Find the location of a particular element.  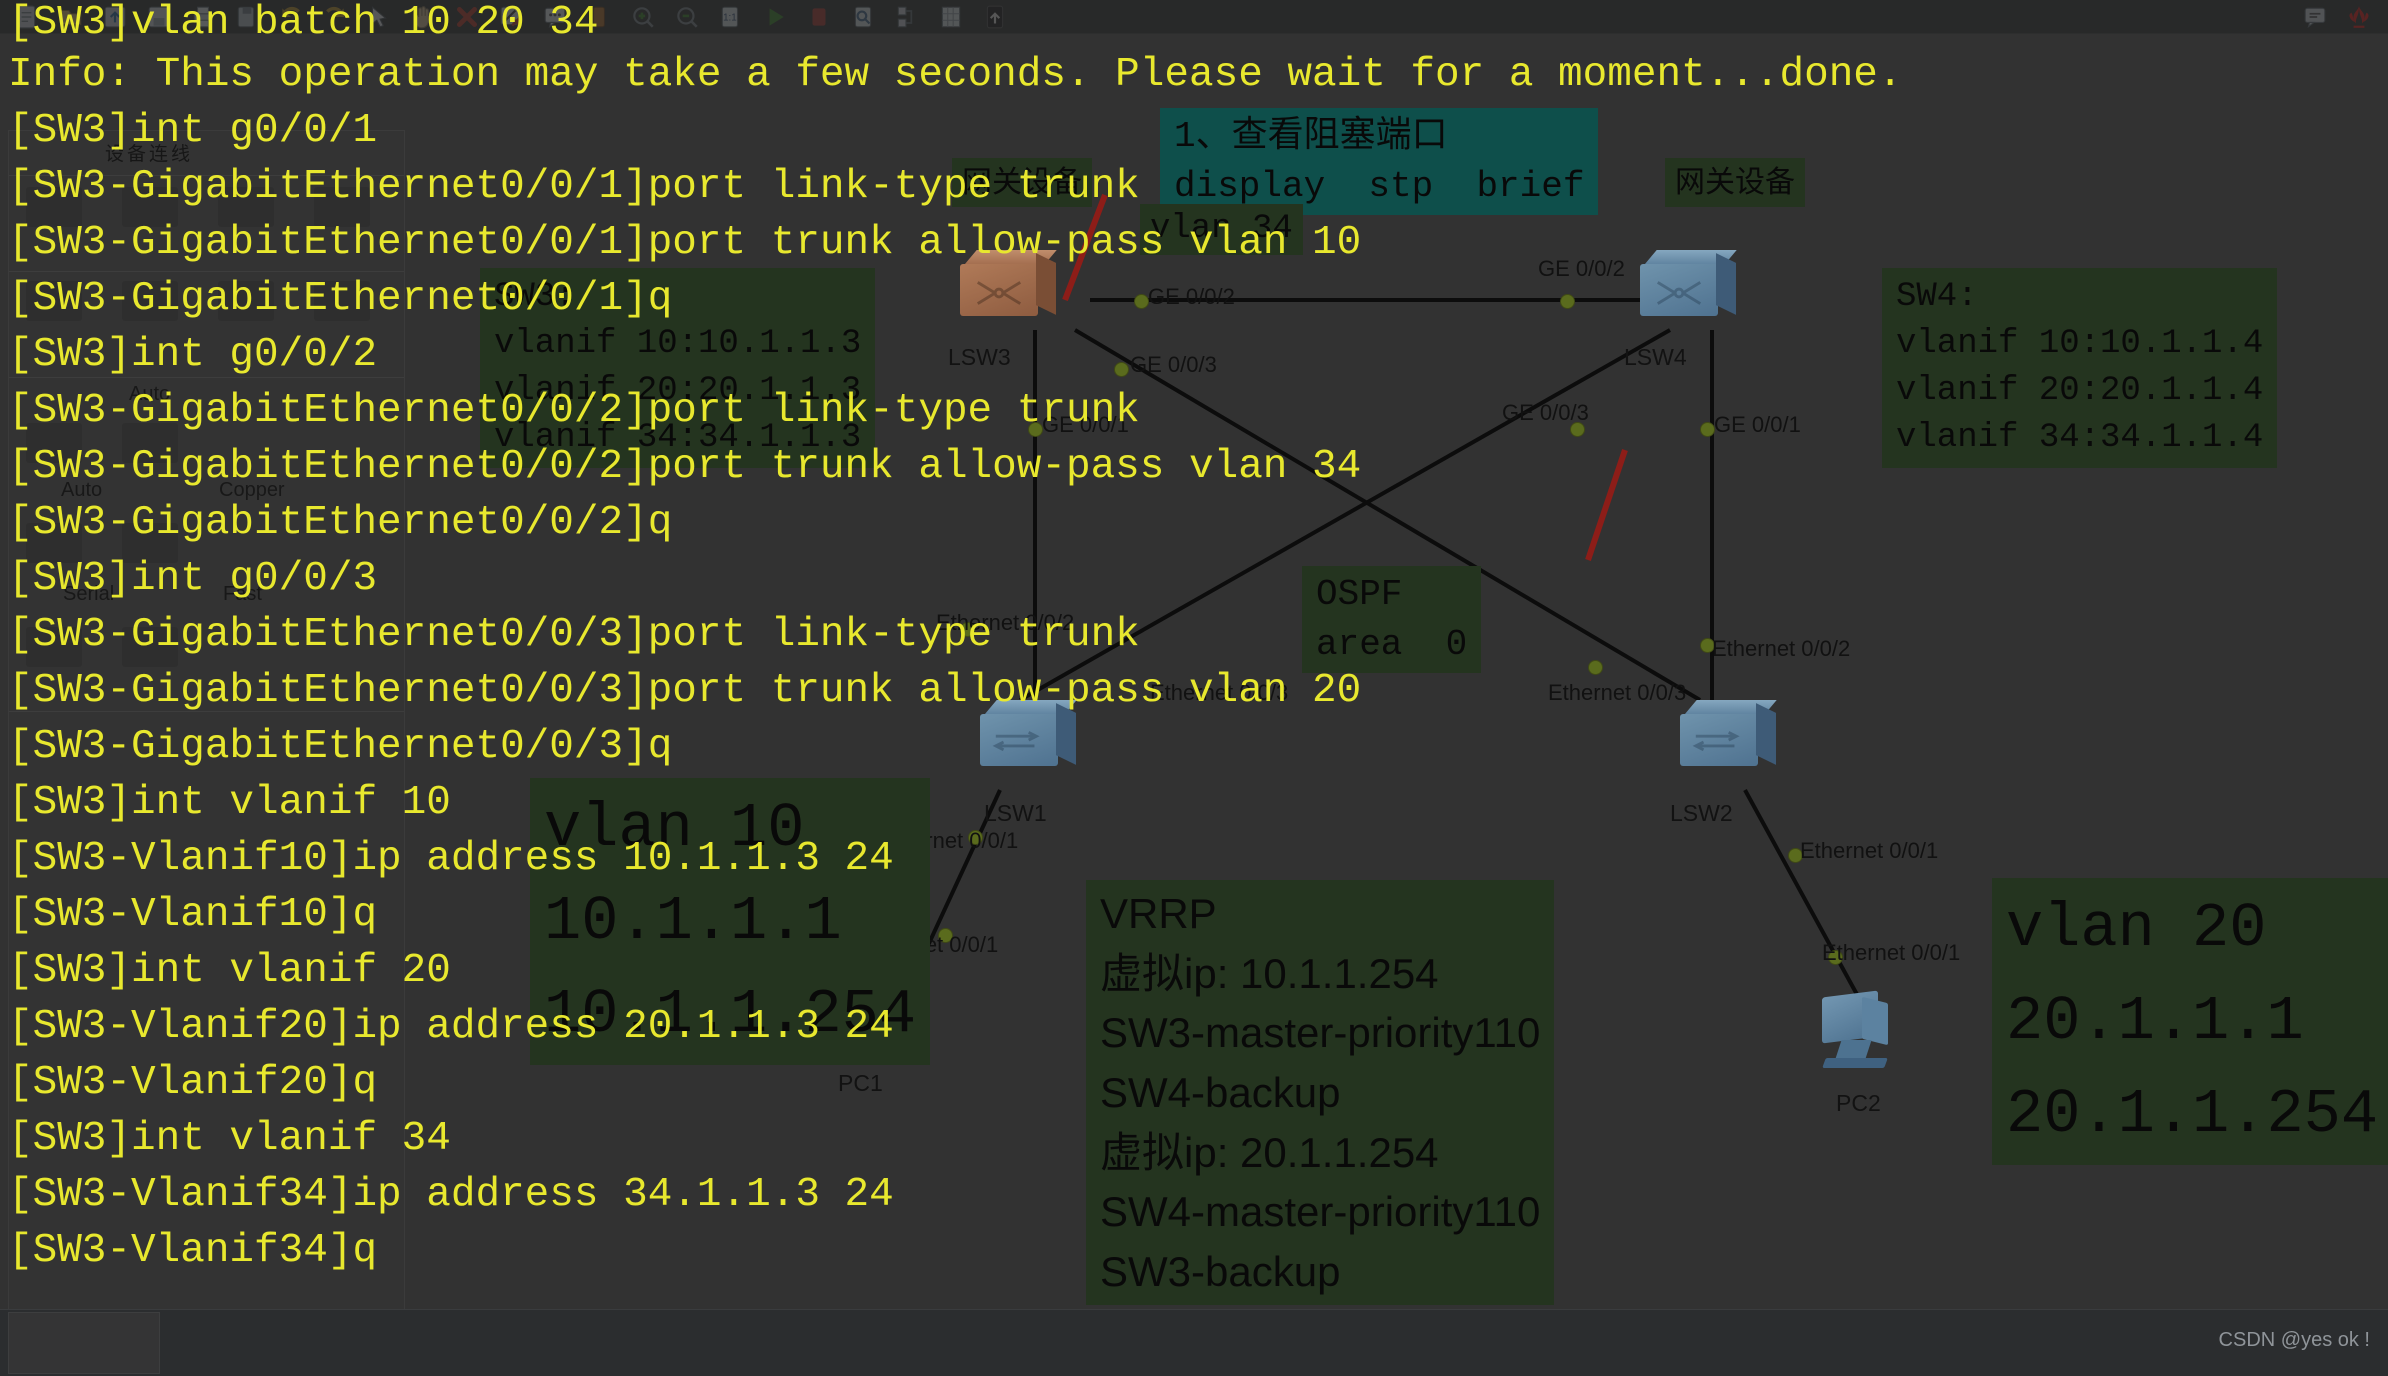

device-label-lsw4: LSW4 is located at coordinates (1655, 357).